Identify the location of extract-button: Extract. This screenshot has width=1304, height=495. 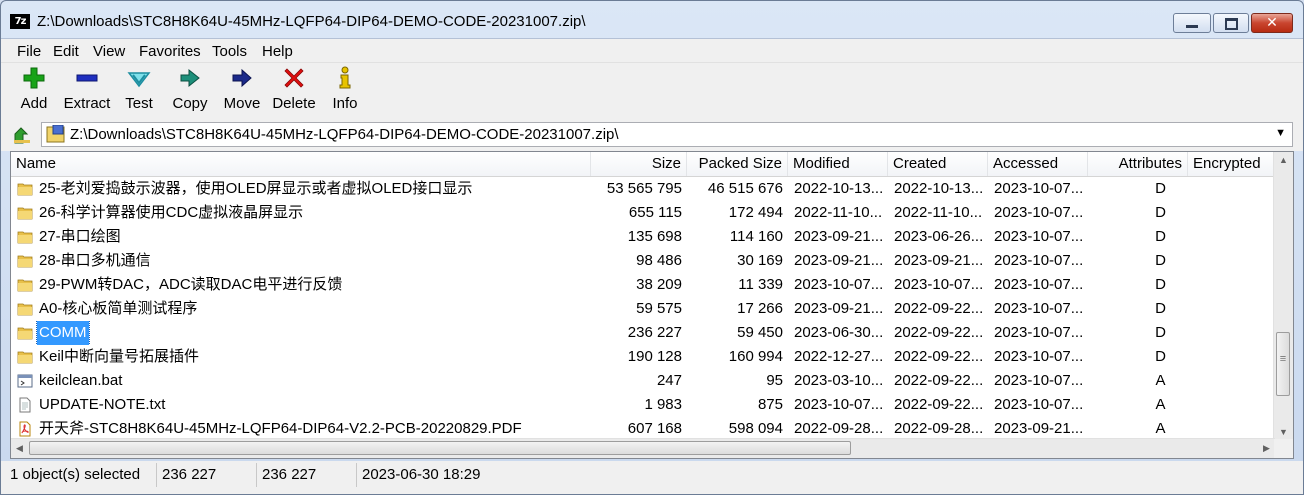
(87, 89).